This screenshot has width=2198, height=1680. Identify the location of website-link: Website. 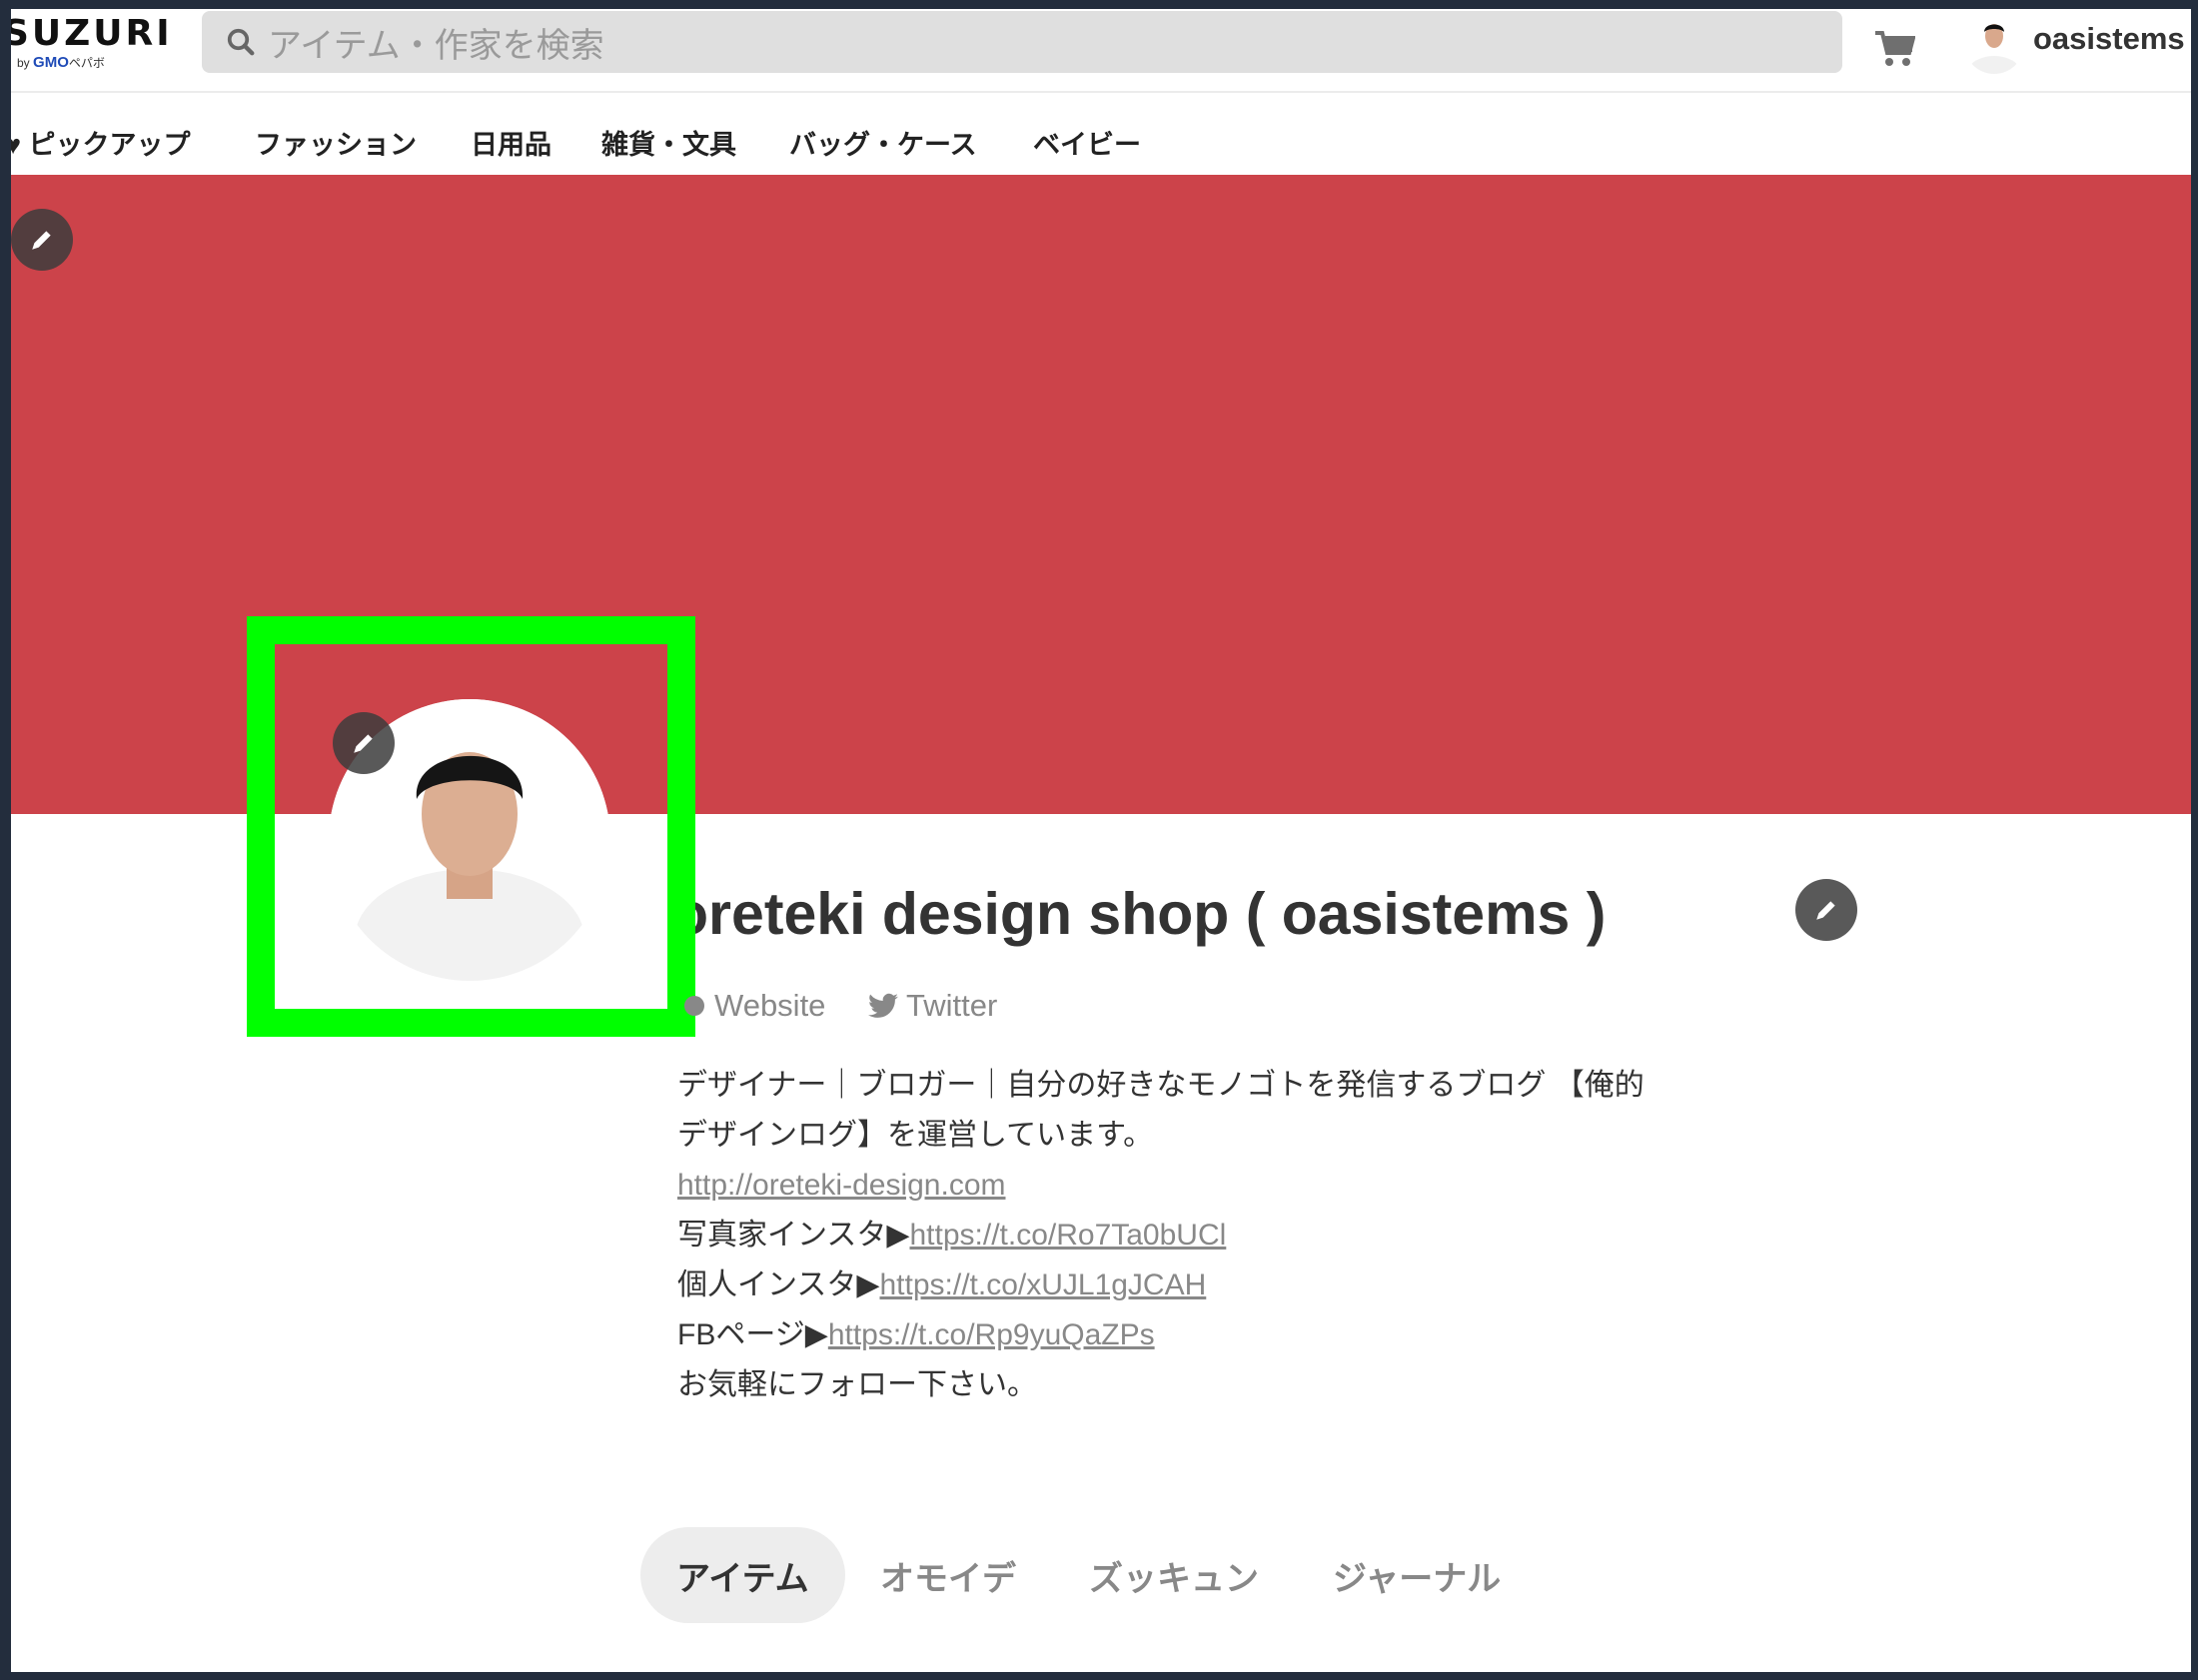
(754, 1006).